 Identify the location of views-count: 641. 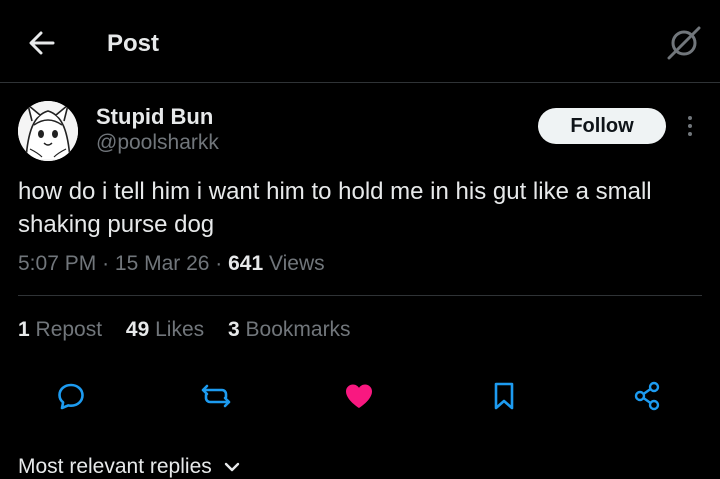
(246, 263).